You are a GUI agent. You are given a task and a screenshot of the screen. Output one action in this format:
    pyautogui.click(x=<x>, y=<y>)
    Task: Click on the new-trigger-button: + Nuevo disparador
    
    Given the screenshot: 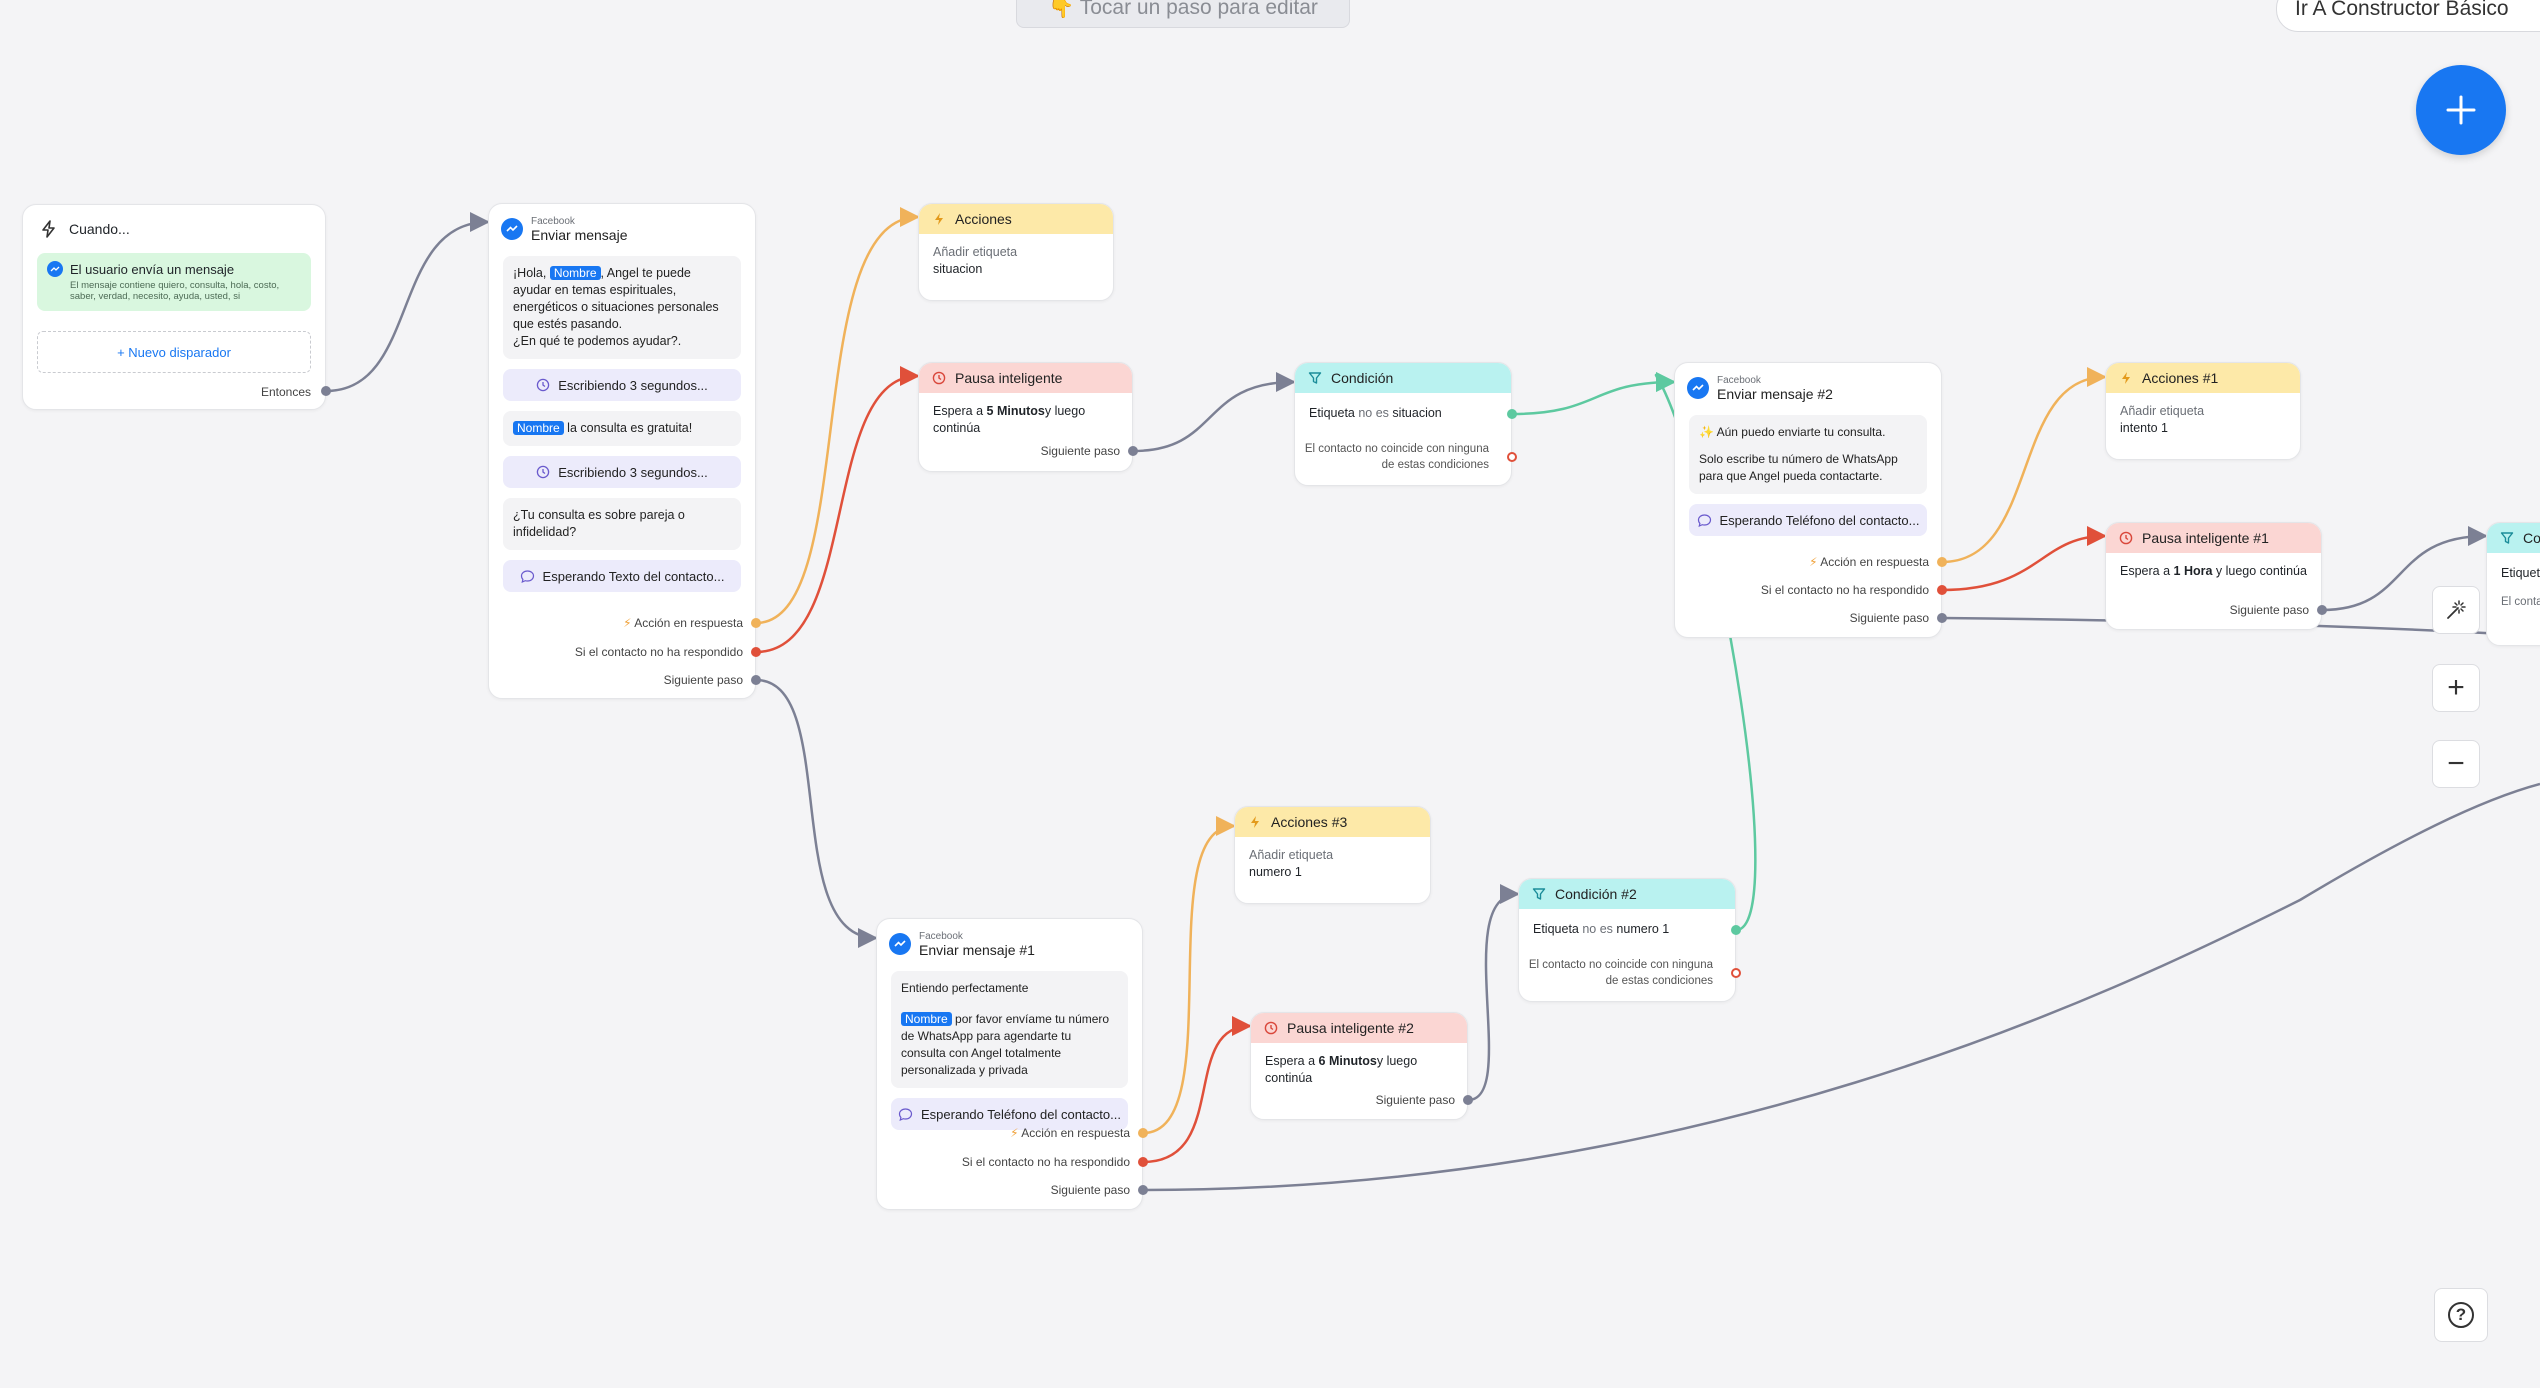 What is the action you would take?
    pyautogui.click(x=174, y=352)
    